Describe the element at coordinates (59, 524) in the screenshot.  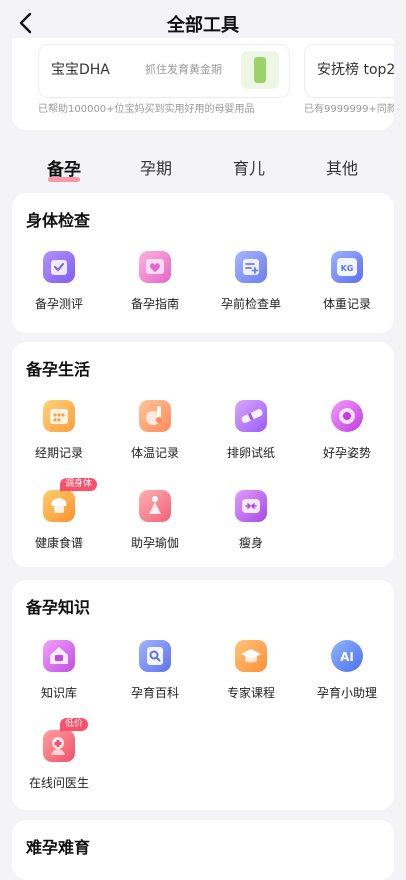
I see `tool-healthy-recipe: 调身体 健康食谱` at that location.